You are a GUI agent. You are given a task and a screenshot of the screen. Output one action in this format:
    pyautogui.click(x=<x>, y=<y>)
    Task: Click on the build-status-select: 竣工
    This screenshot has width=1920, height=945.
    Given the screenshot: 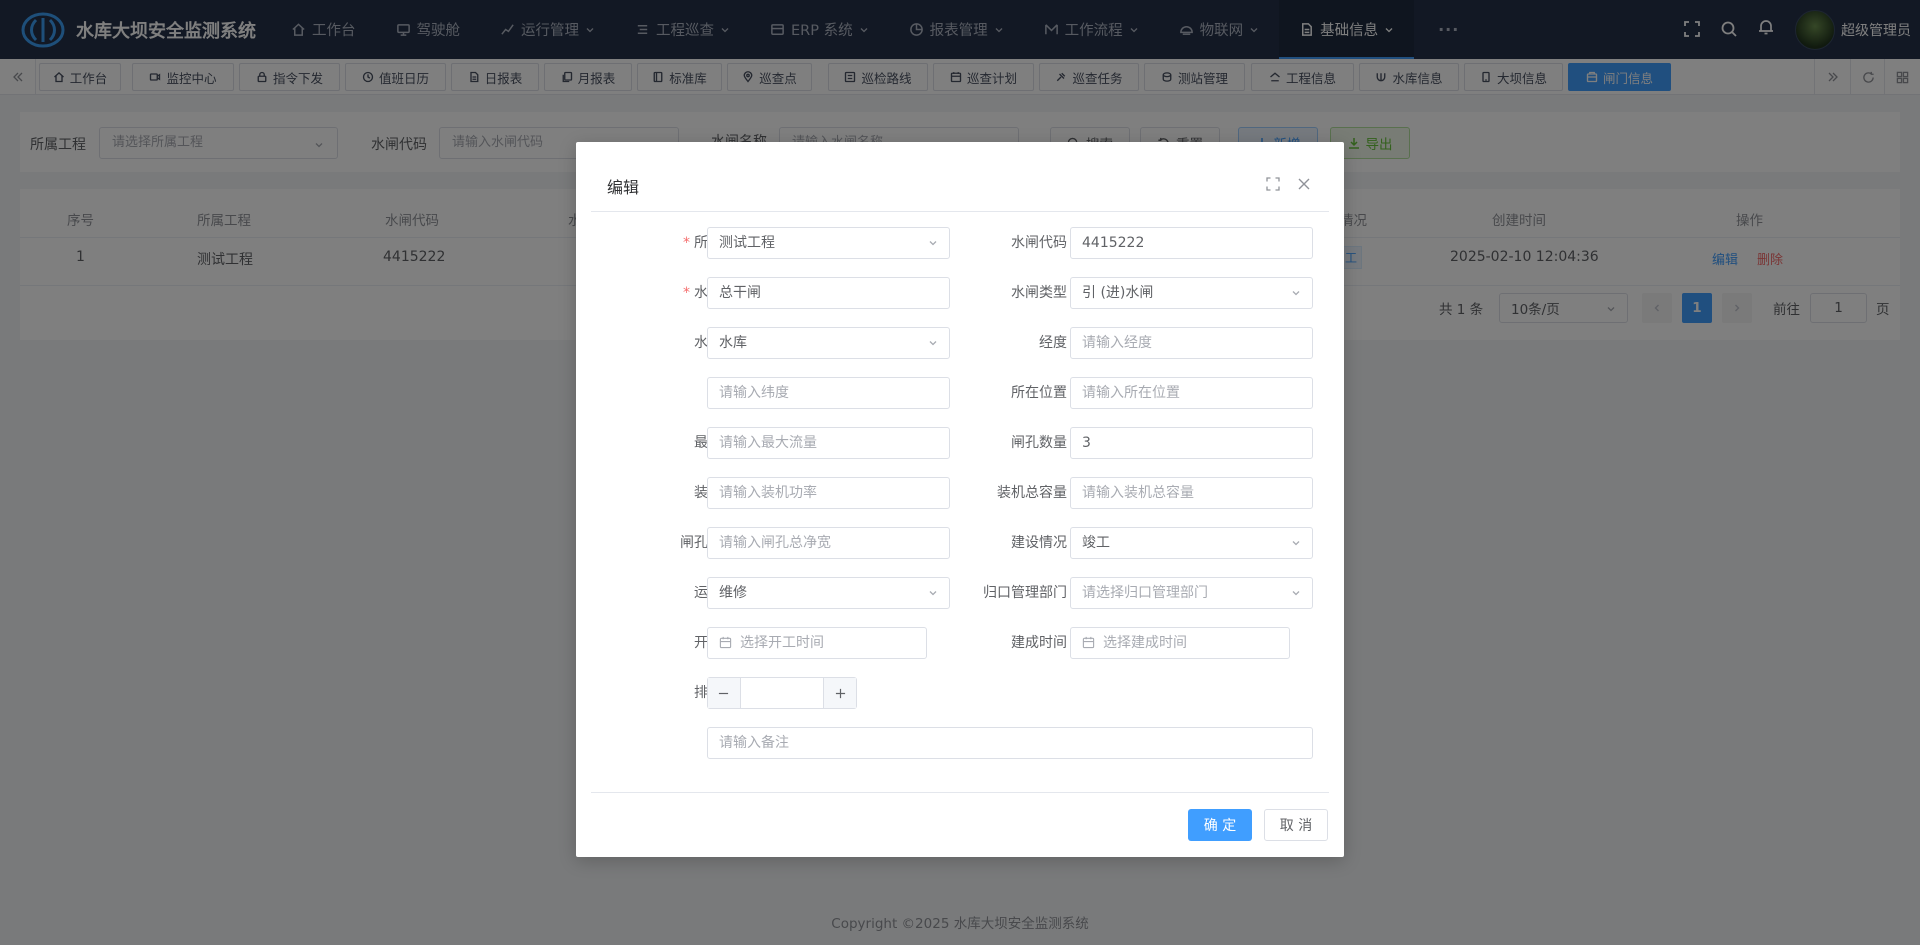 What is the action you would take?
    pyautogui.click(x=1191, y=543)
    